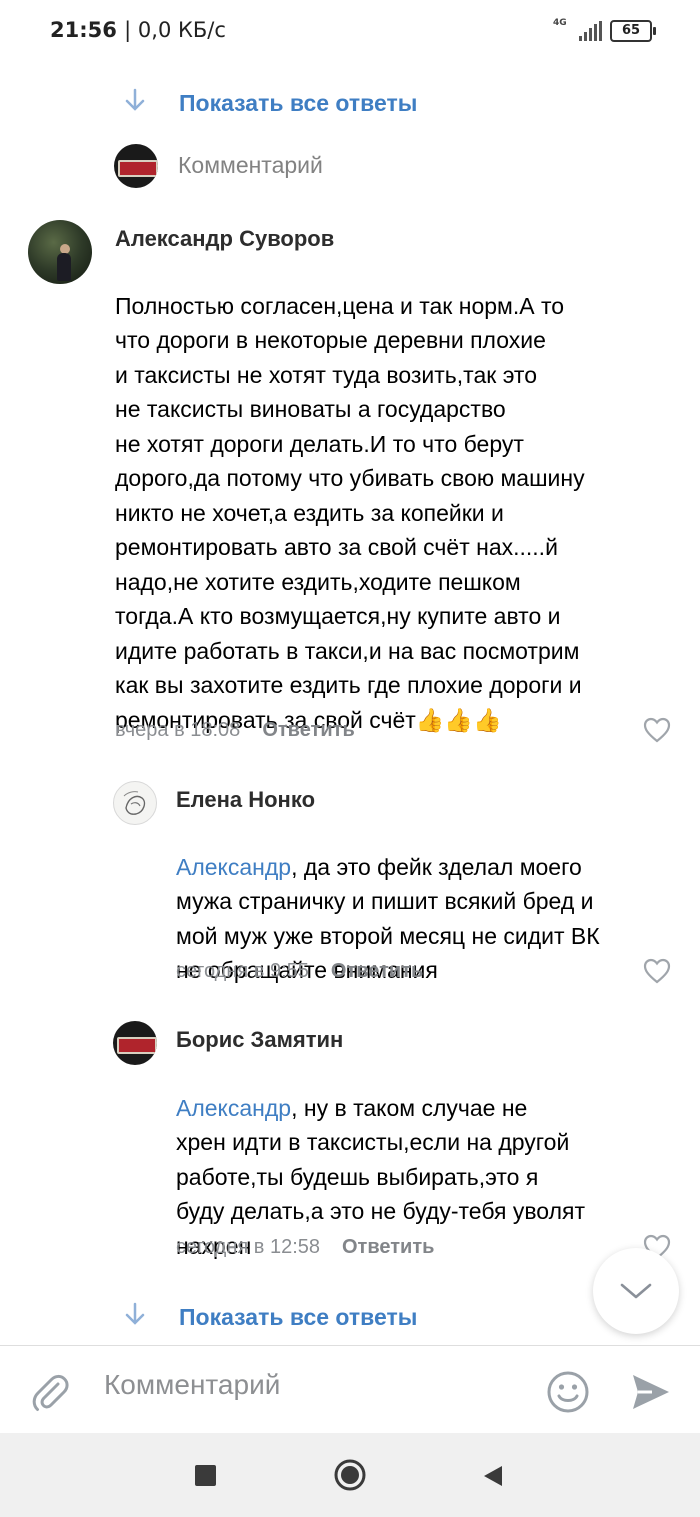  I want to click on thumbs-up-emoji: 👍👍👍, so click(458, 719).